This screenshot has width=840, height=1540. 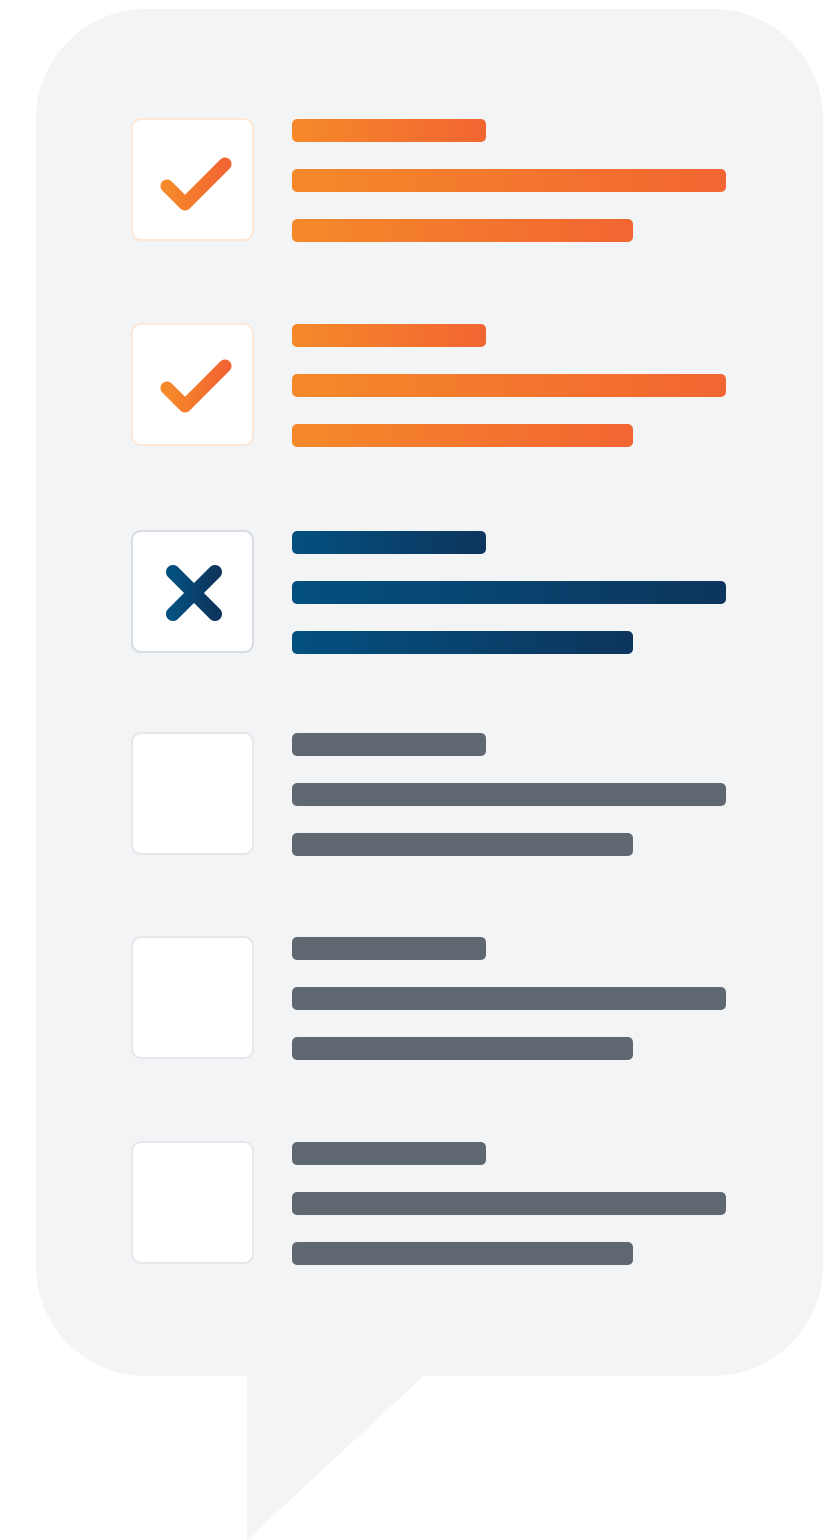 I want to click on checklist-item-rejected, so click(x=431, y=593).